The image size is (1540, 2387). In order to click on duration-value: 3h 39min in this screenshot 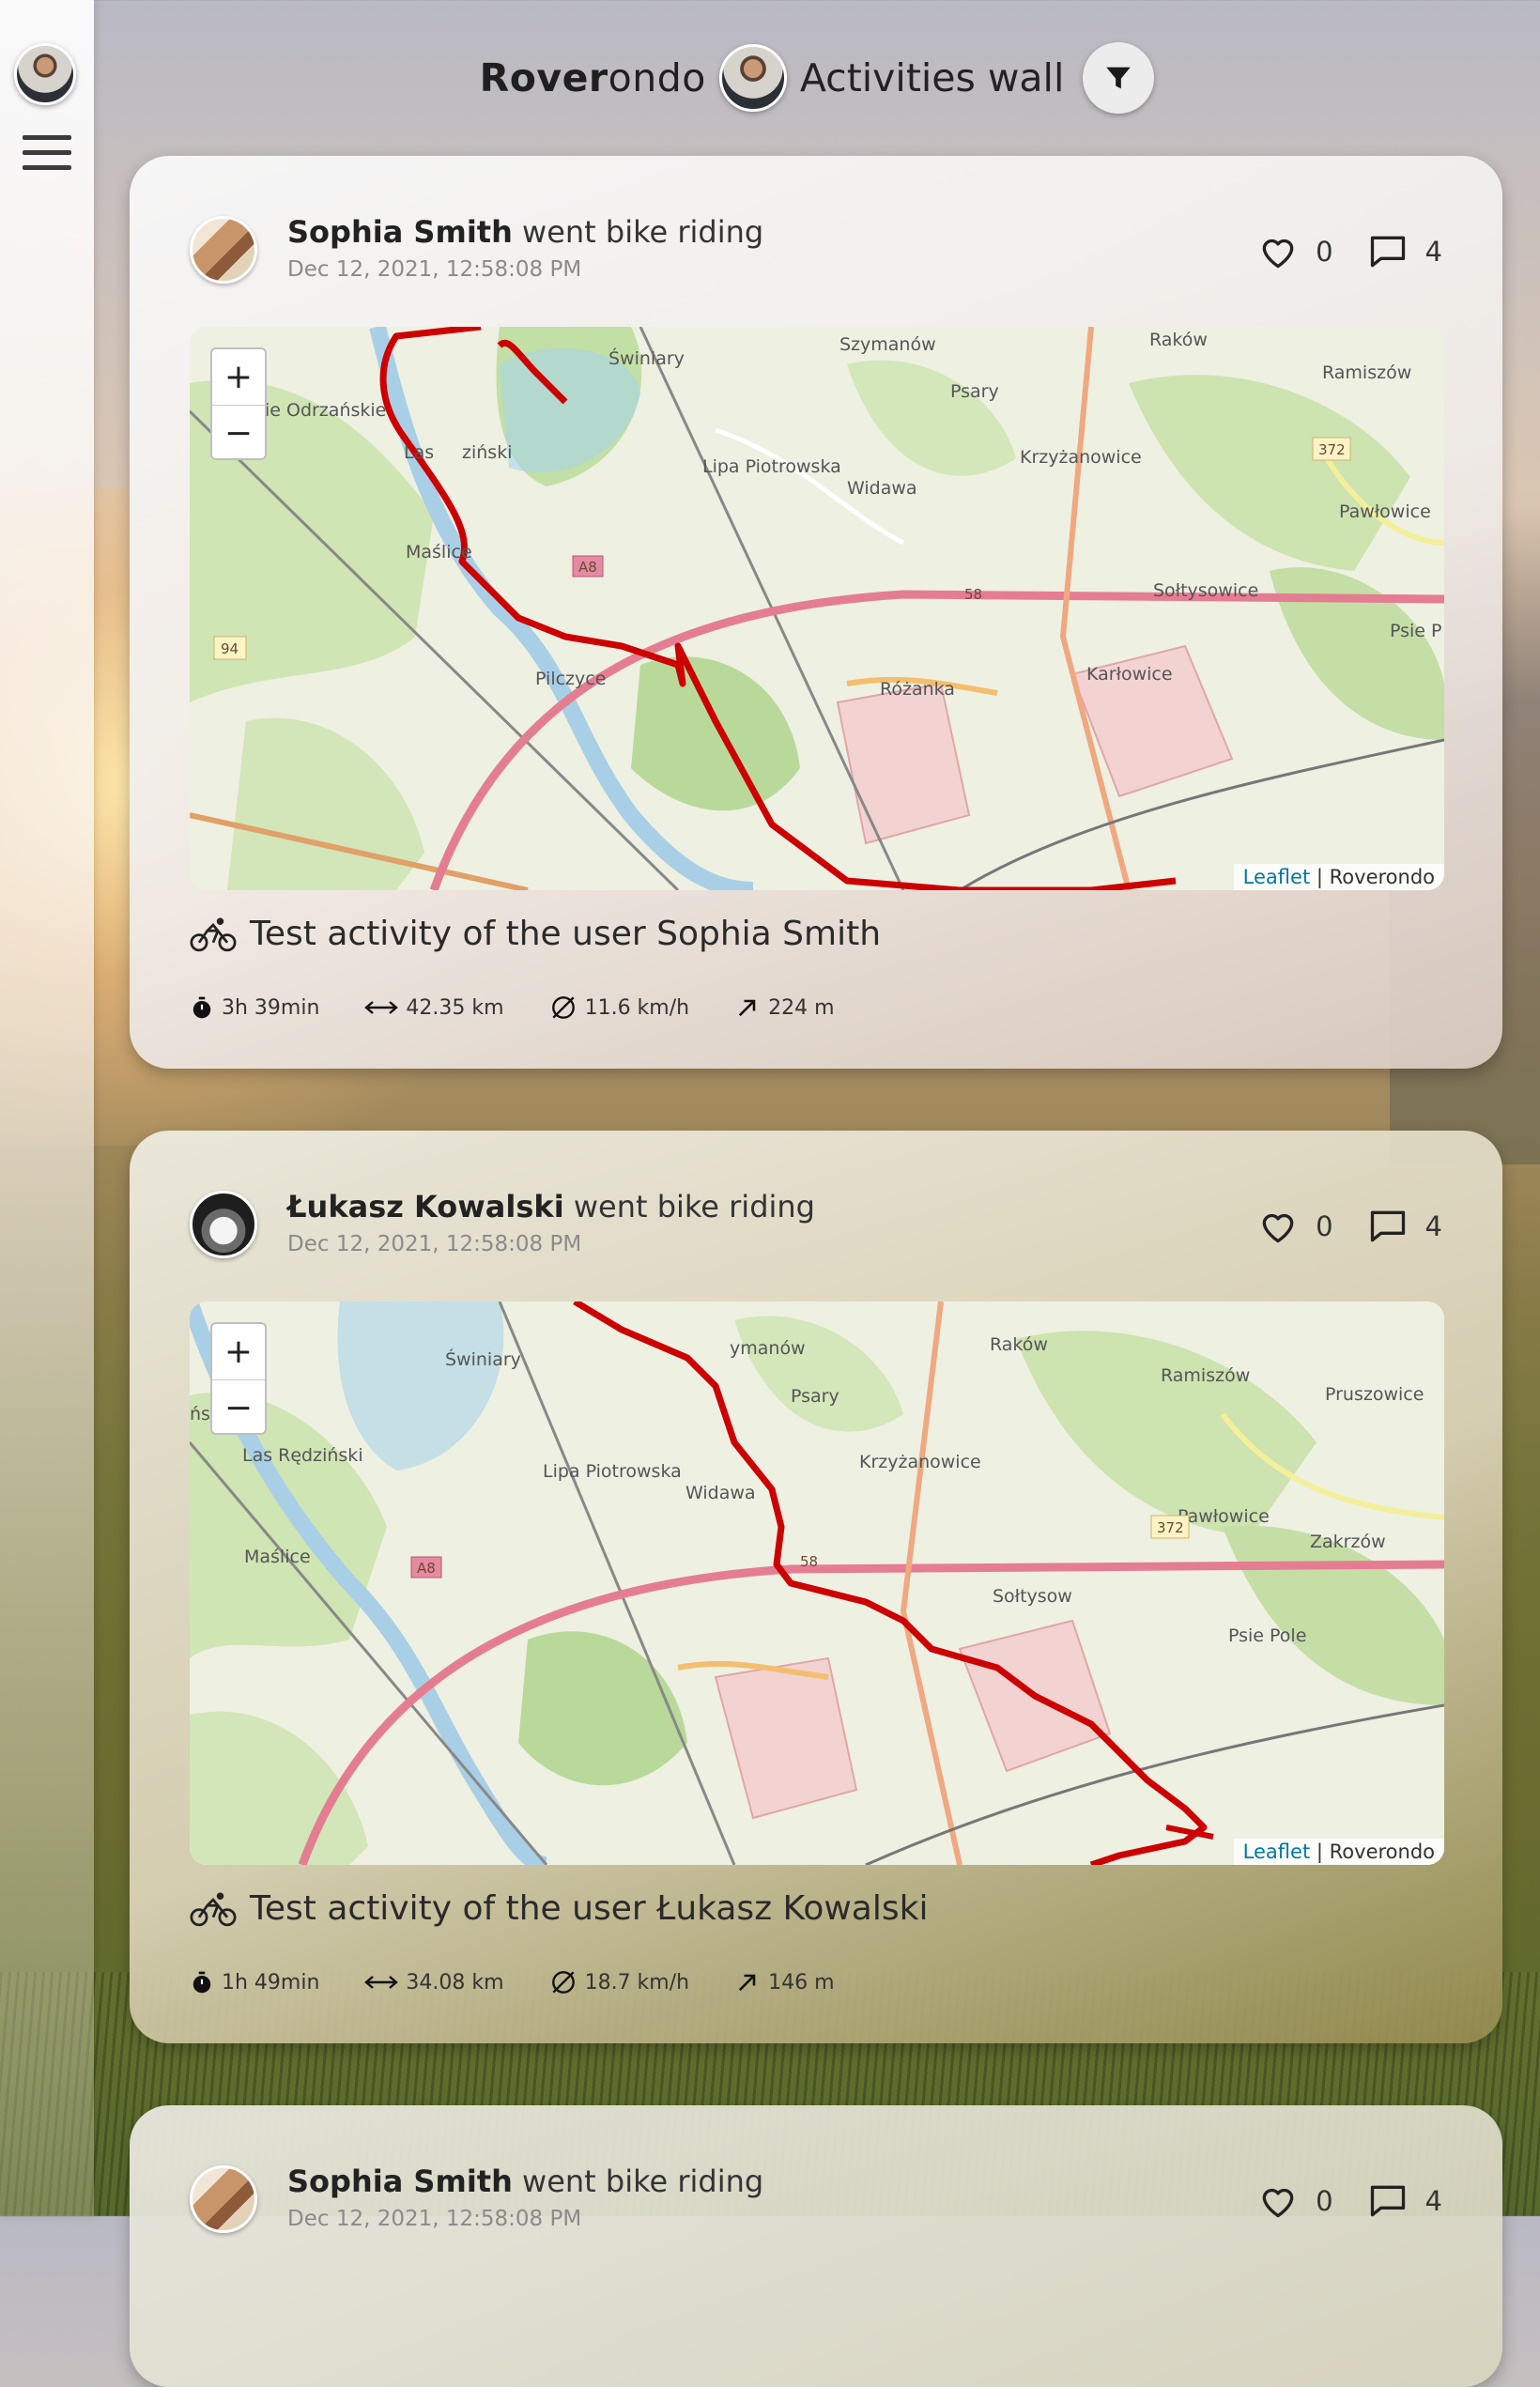, I will do `click(271, 1007)`.